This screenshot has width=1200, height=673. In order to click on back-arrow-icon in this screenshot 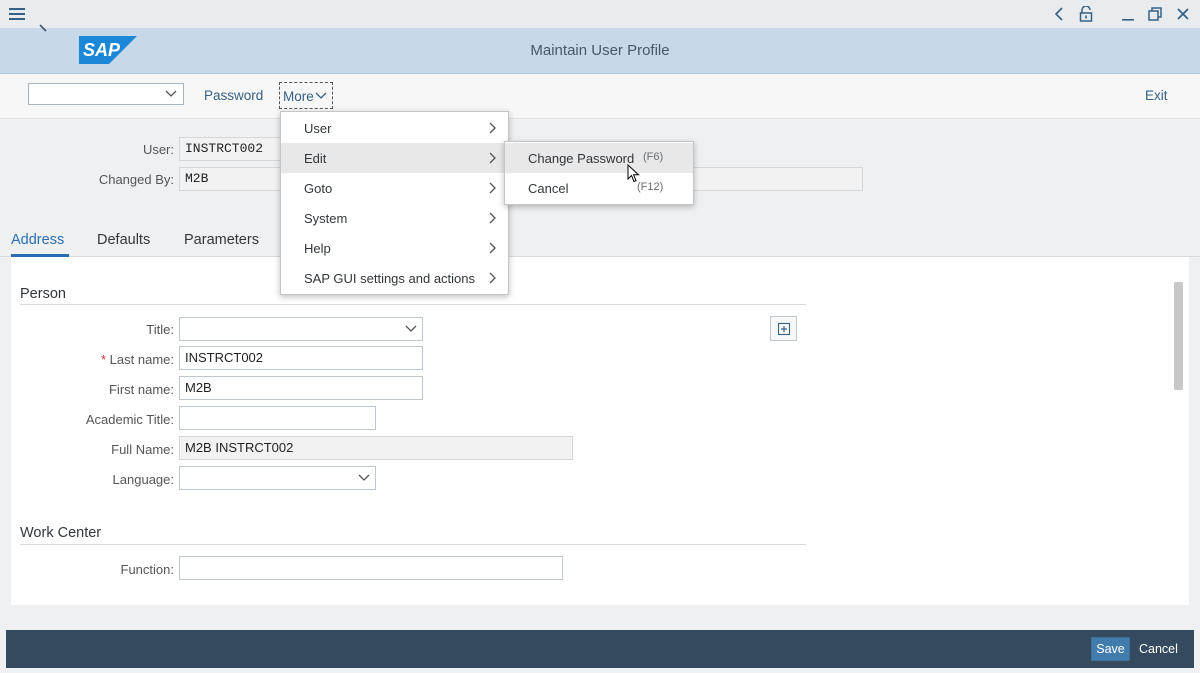, I will do `click(41, 32)`.